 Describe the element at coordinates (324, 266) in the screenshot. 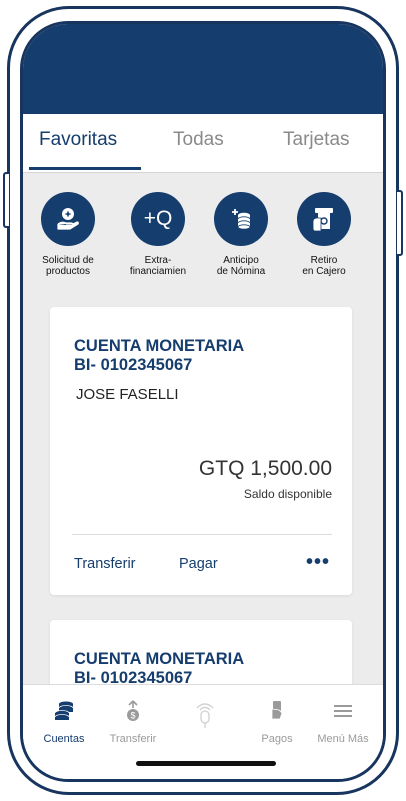

I see `shortcut-label: Retiro en Cajero` at that location.